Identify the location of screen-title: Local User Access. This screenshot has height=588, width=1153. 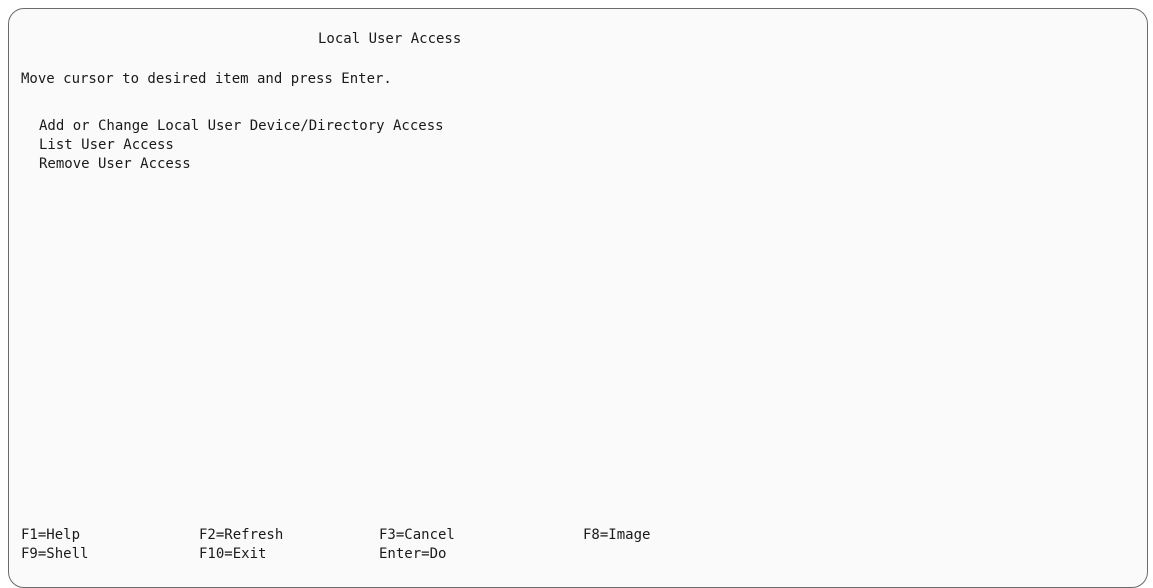
(390, 39).